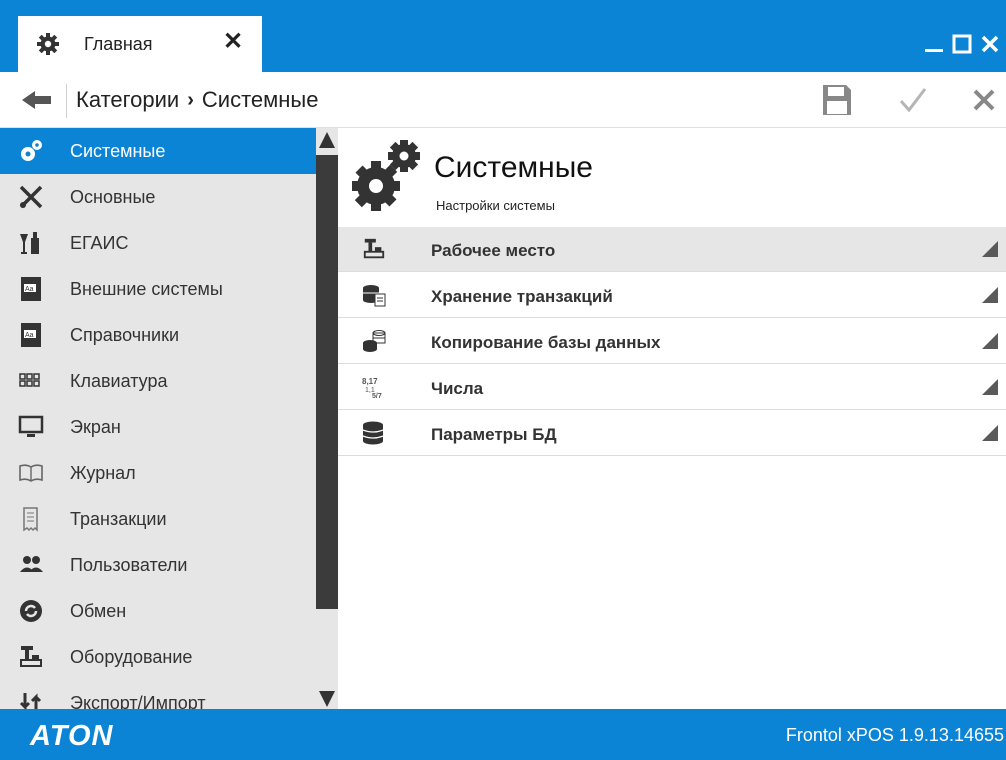  Describe the element at coordinates (37, 102) in the screenshot. I see `back-arrow-icon` at that location.